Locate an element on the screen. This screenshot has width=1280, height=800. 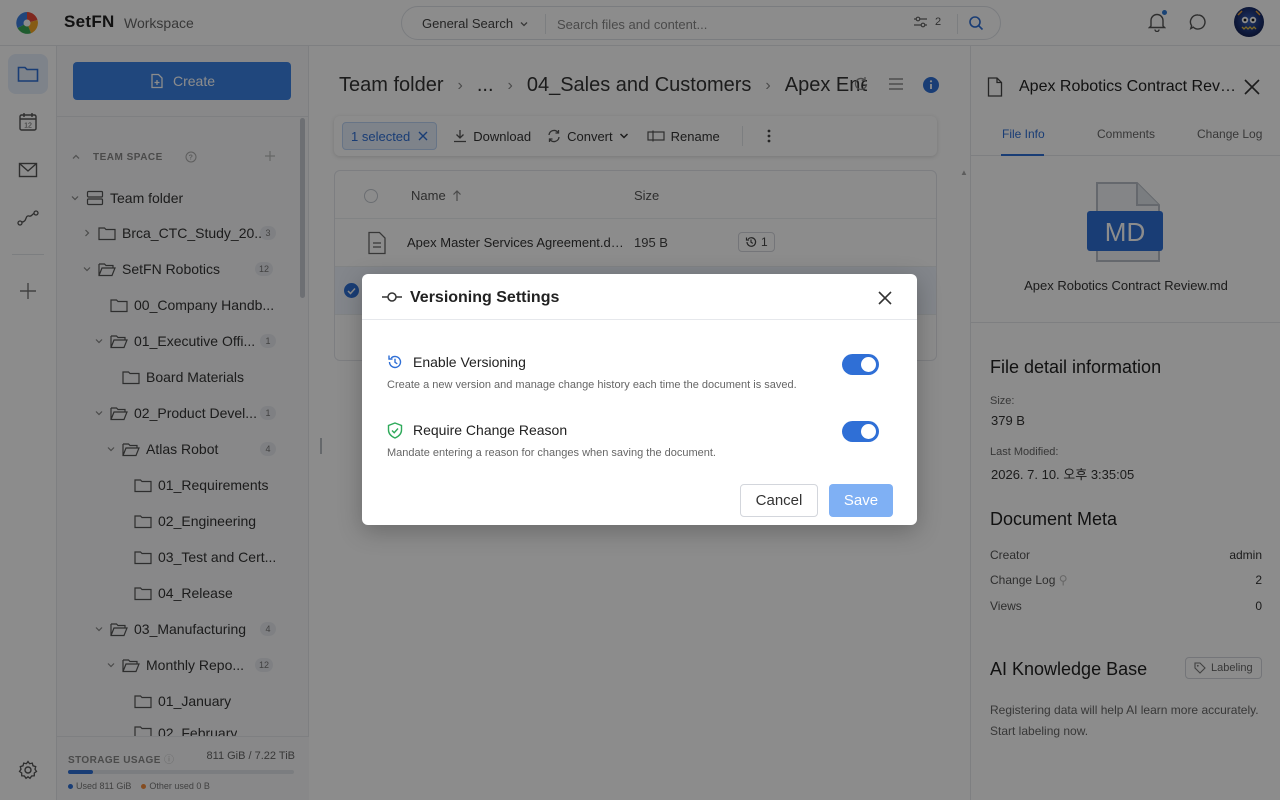
dialog-header: Versioning Settings is located at coordinates (639, 297).